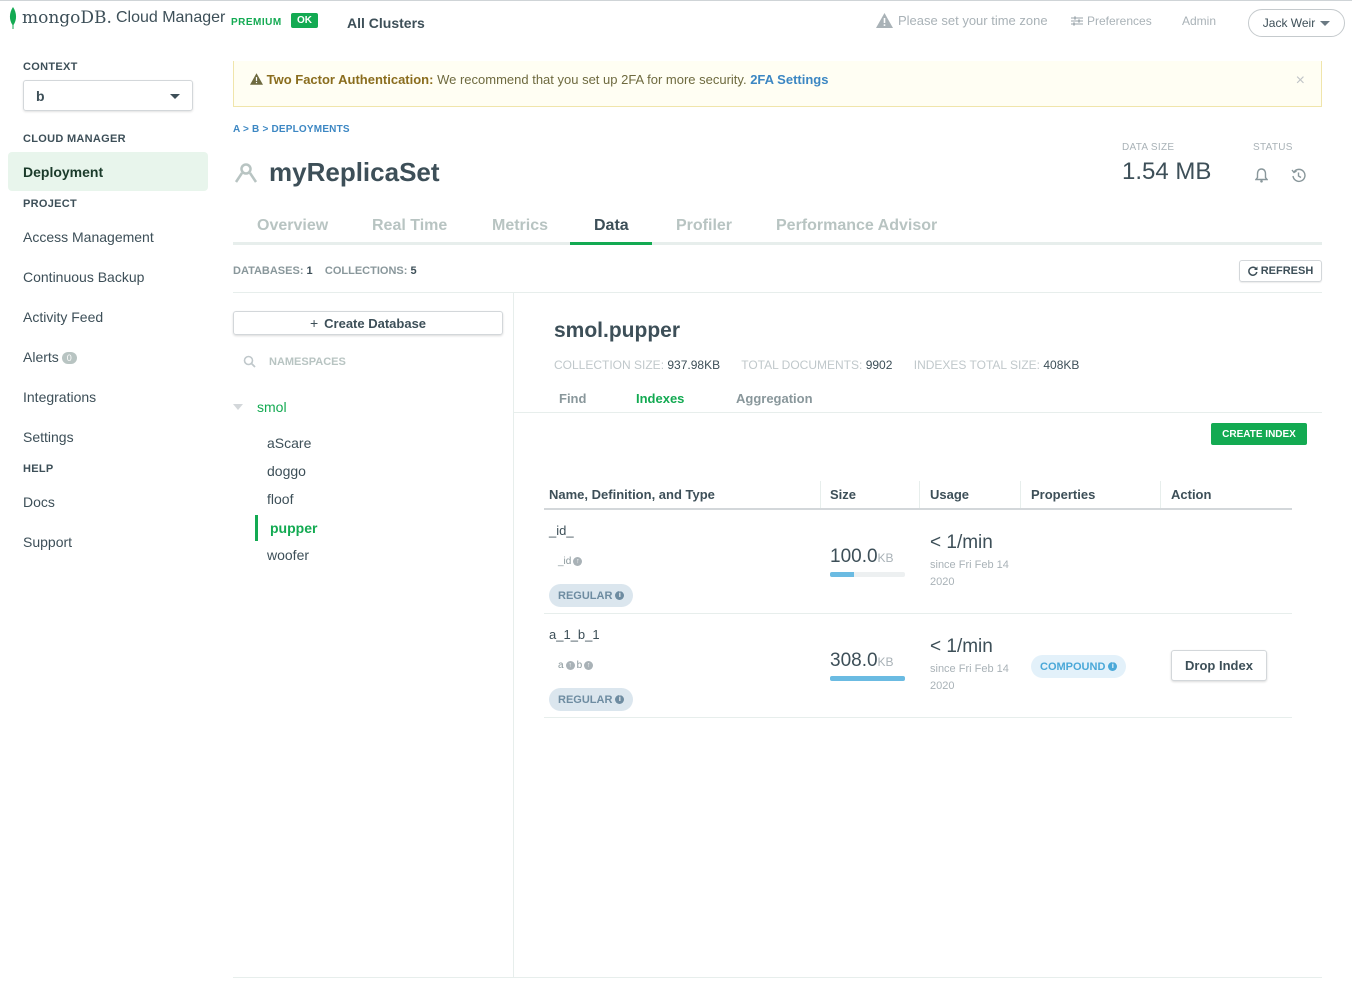  I want to click on index-size-unit: KB, so click(885, 662).